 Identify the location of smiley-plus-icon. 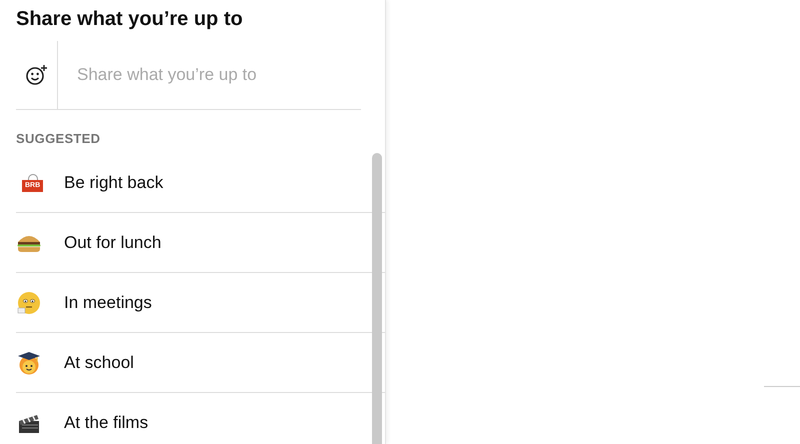
(36, 75).